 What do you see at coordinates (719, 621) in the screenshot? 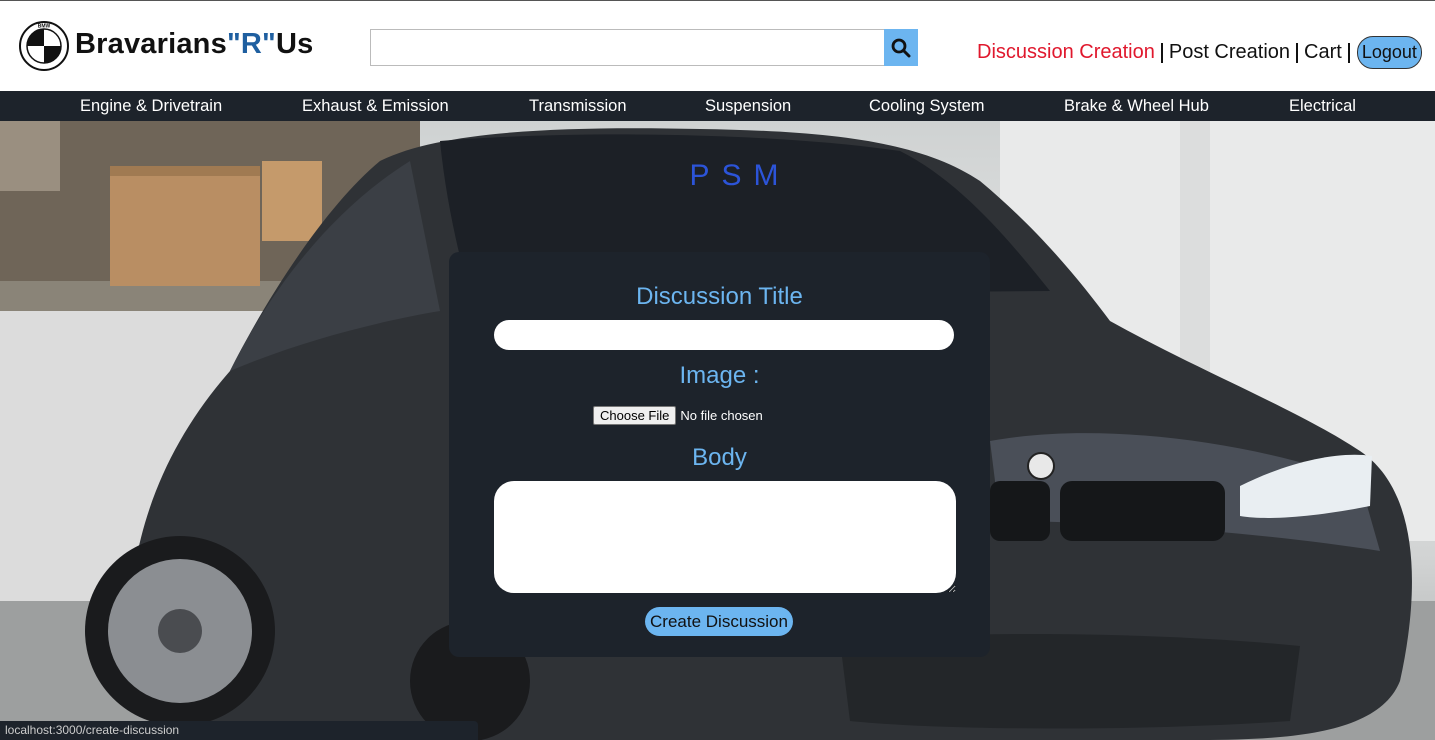
I see `create-discussion-button: Create Discussion` at bounding box center [719, 621].